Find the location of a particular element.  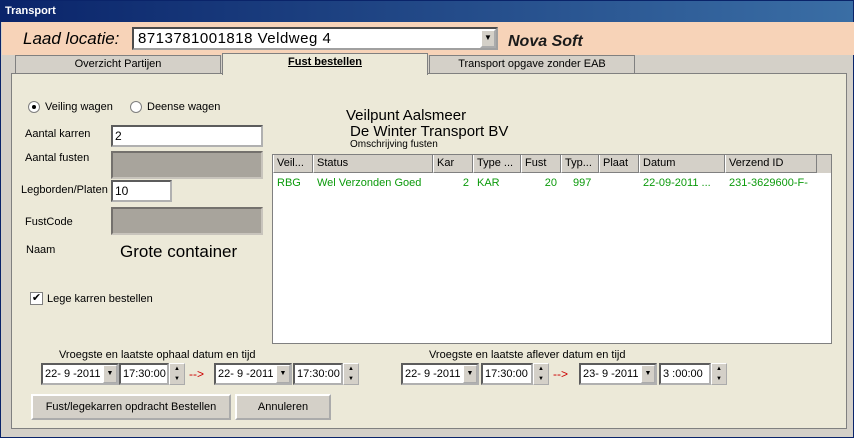

aflever-date-to: 23- 9 -2011 ▼ is located at coordinates (618, 374).